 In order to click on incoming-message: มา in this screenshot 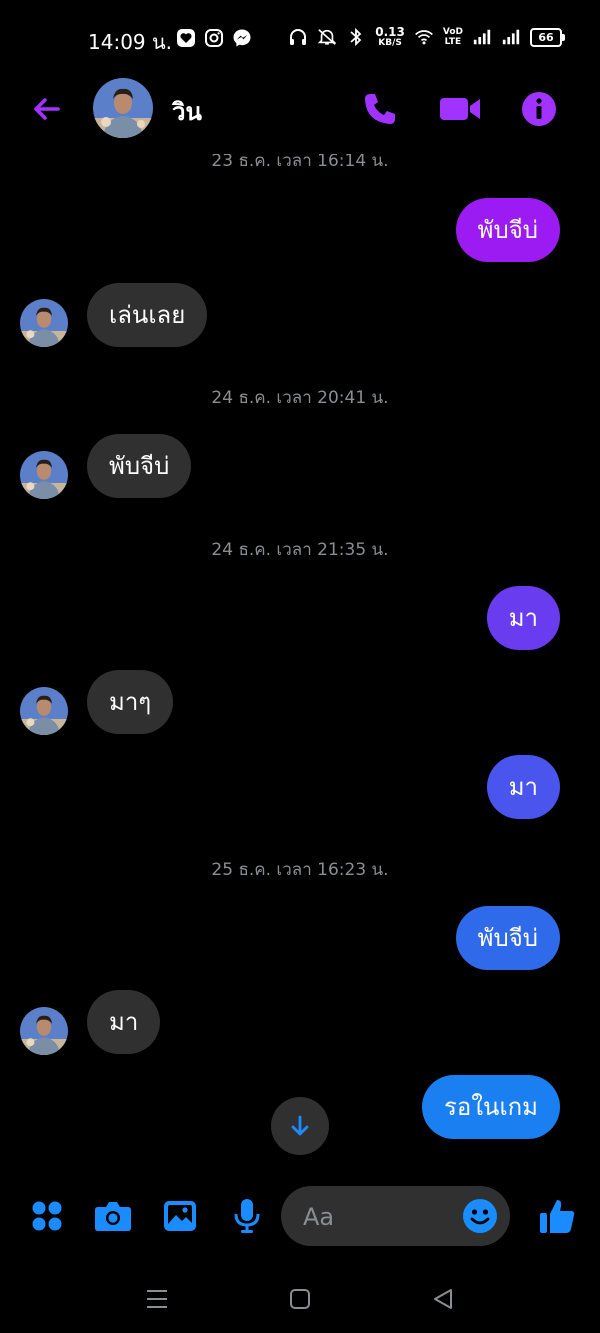, I will do `click(124, 1022)`.